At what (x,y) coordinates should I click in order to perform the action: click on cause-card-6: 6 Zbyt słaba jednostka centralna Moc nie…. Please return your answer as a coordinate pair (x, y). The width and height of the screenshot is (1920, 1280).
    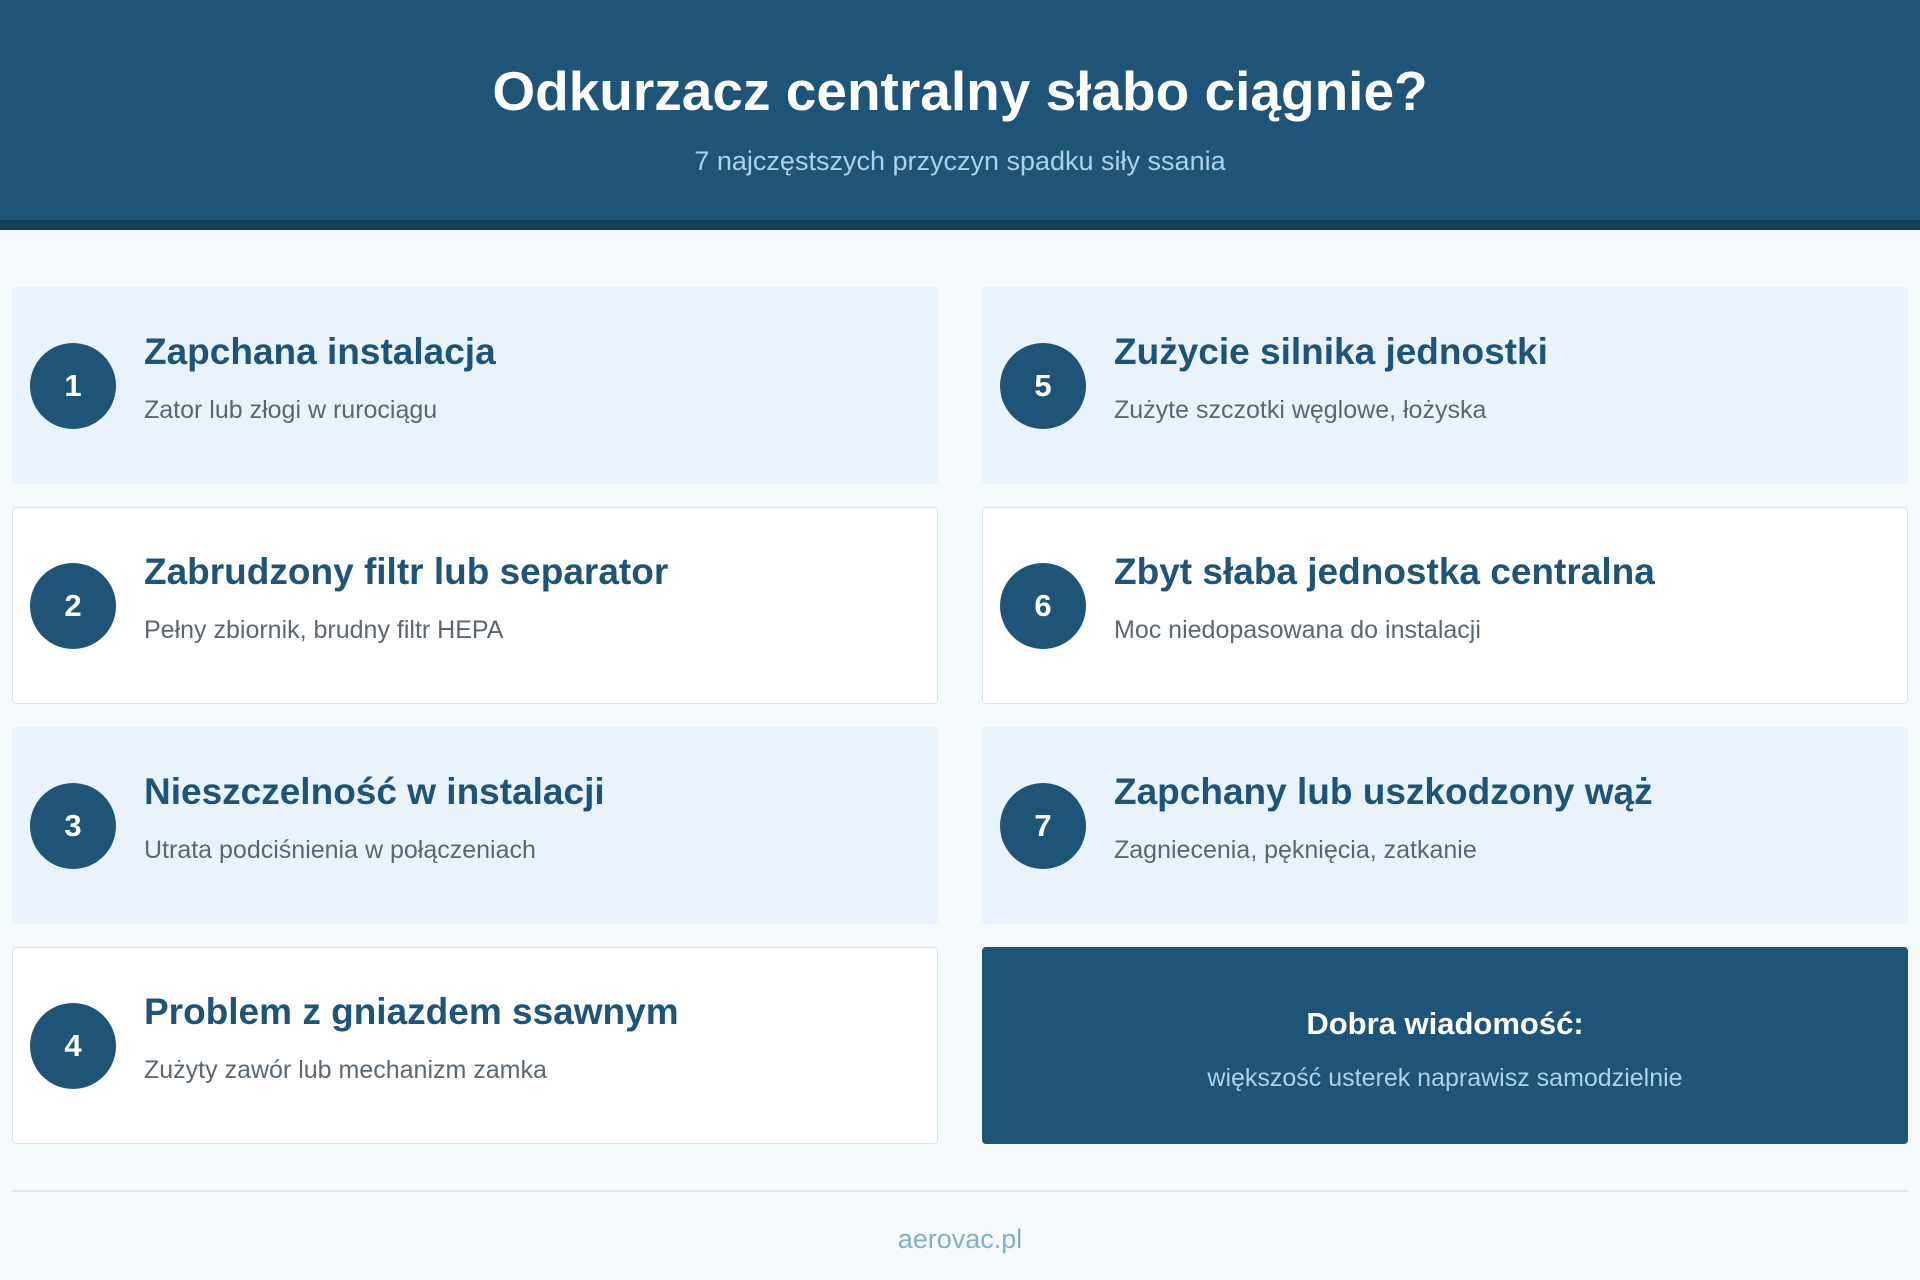
    Looking at the image, I should click on (1445, 605).